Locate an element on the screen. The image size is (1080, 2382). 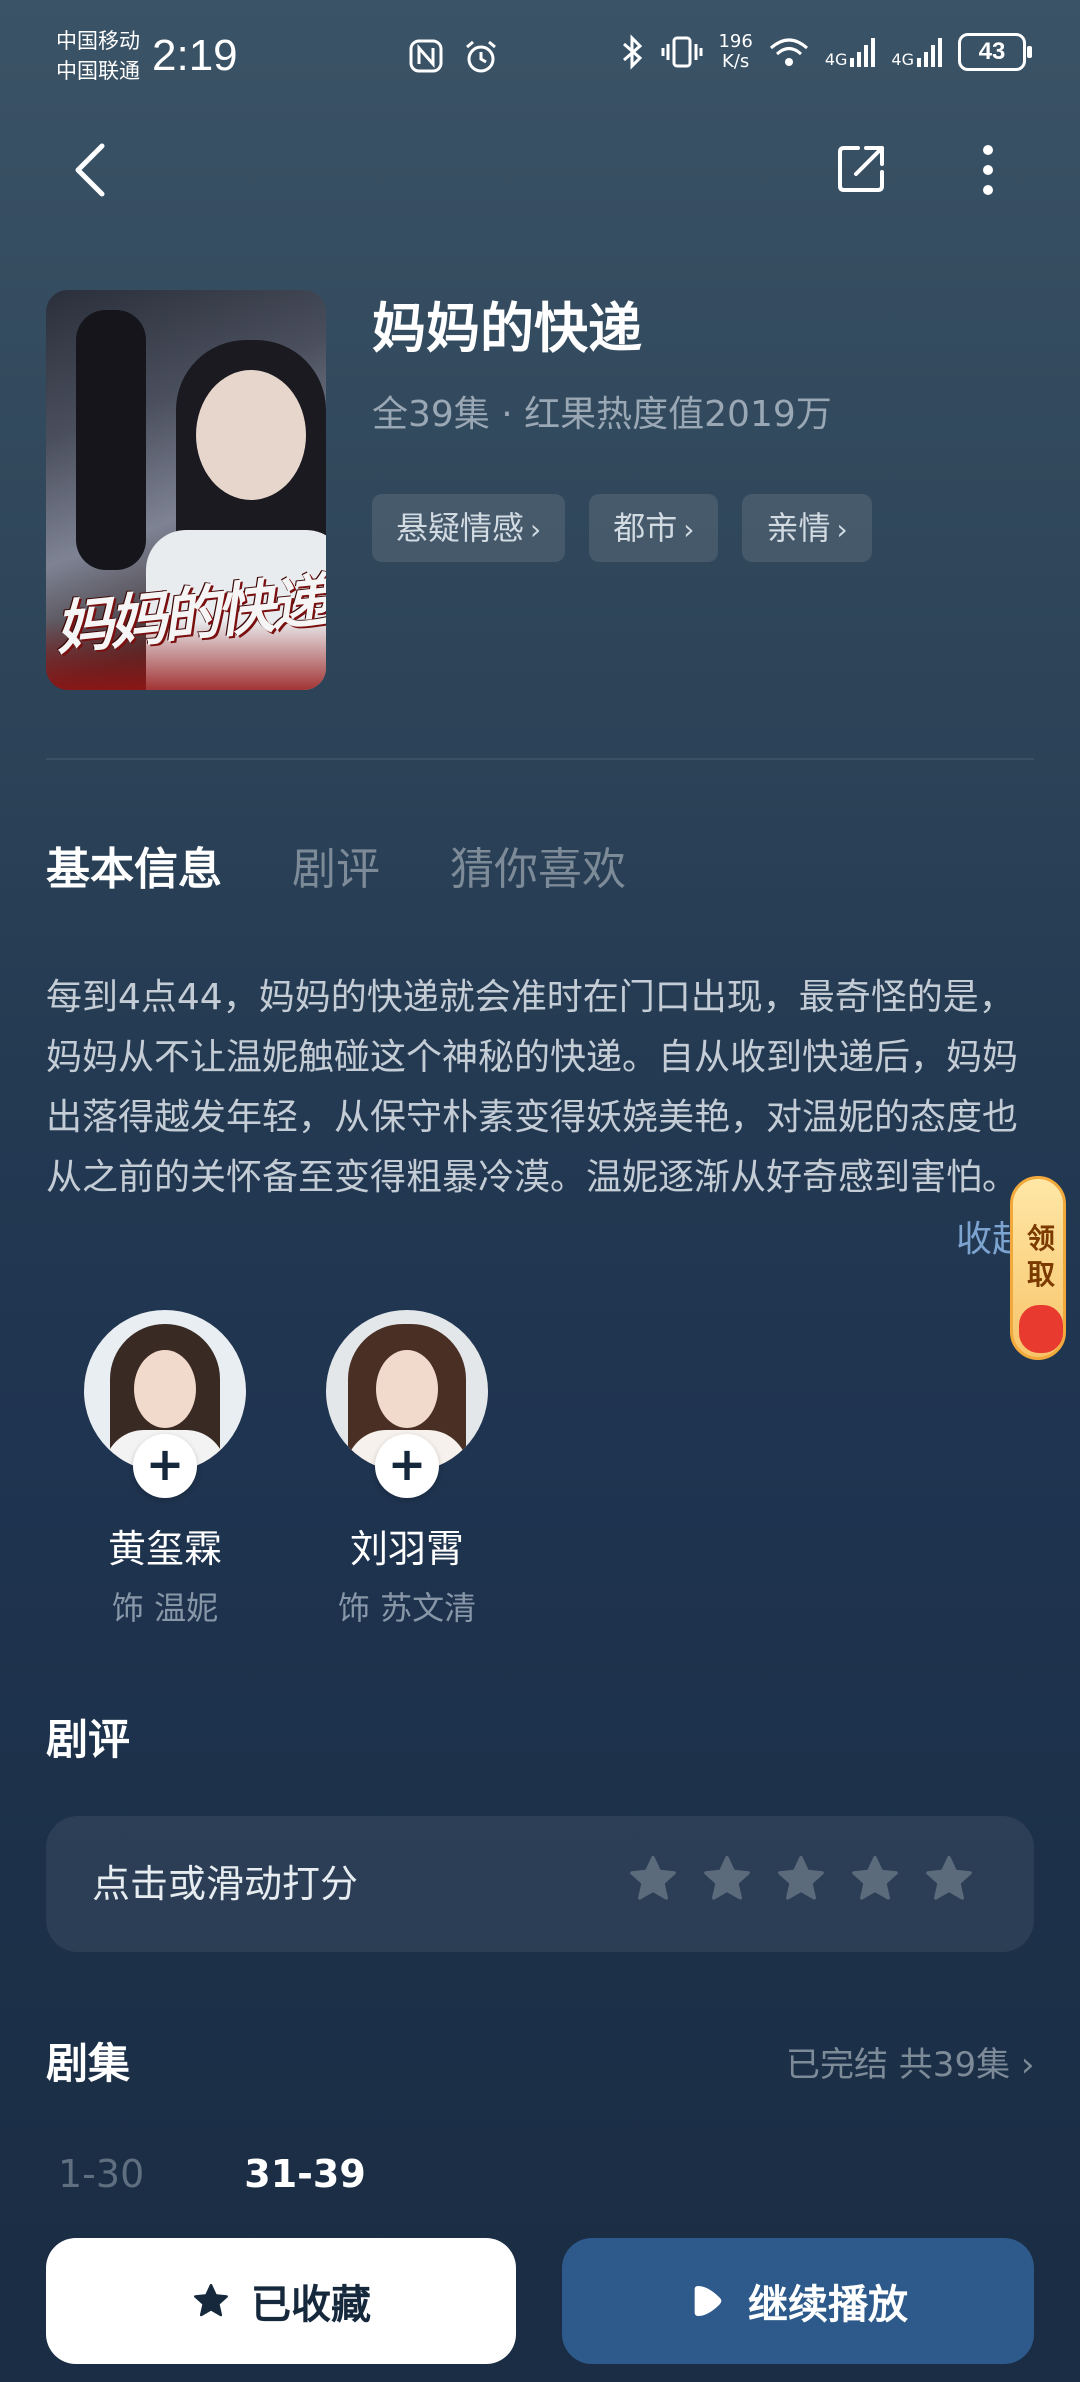
bluetooth-icon is located at coordinates (633, 52).